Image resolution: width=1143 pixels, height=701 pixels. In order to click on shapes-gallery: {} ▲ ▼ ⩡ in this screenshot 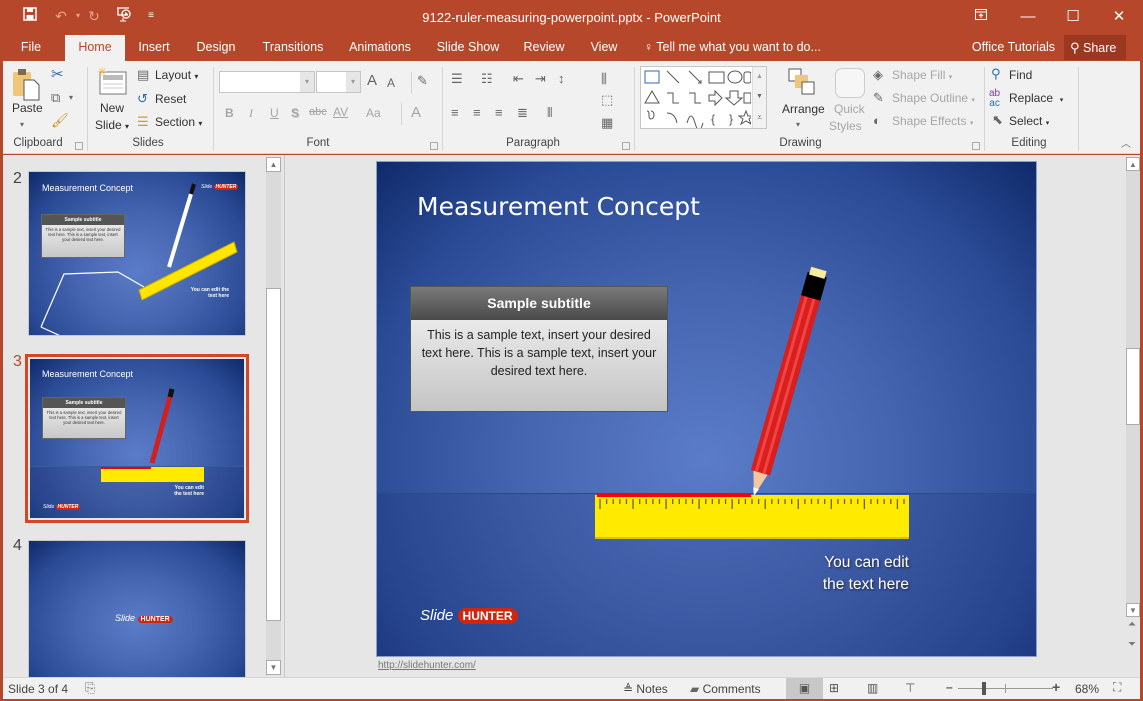, I will do `click(703, 98)`.